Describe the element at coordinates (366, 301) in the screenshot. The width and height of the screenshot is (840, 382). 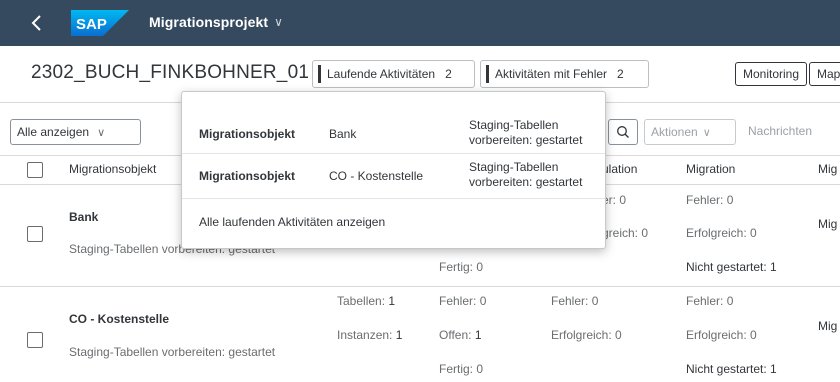
I see `tables-cell: Tabellen: 1` at that location.